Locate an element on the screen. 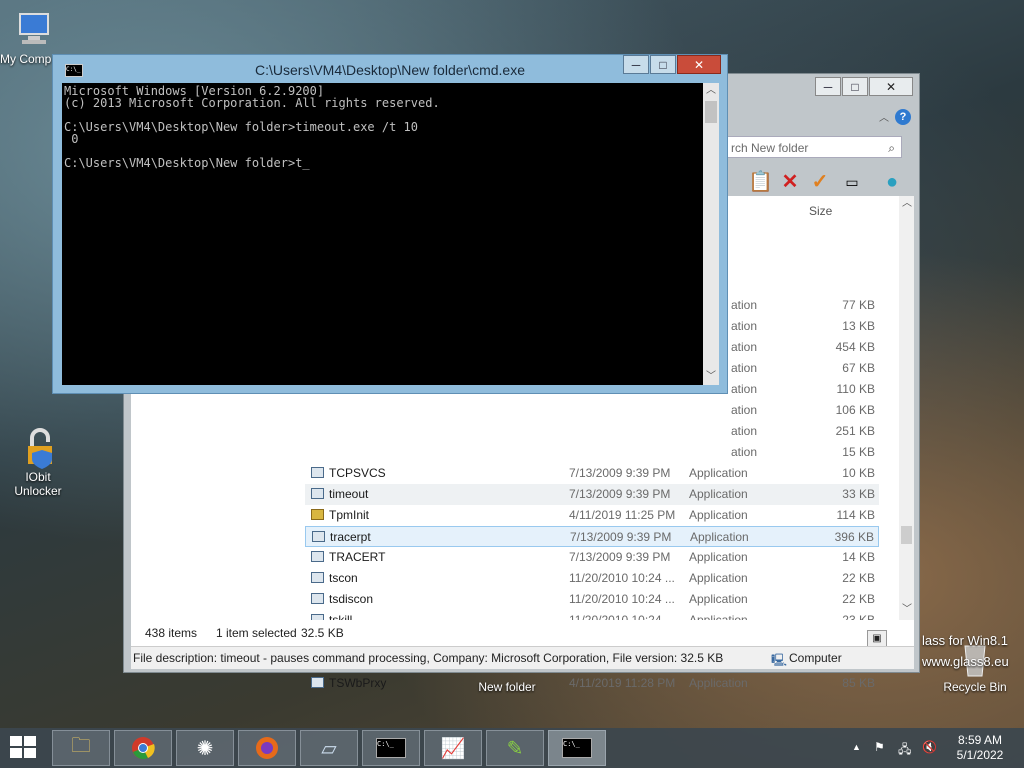 The height and width of the screenshot is (768, 1024). table-row: TRACERT 7/13/2009 9:39 PM Application 14 KB is located at coordinates (592, 557).